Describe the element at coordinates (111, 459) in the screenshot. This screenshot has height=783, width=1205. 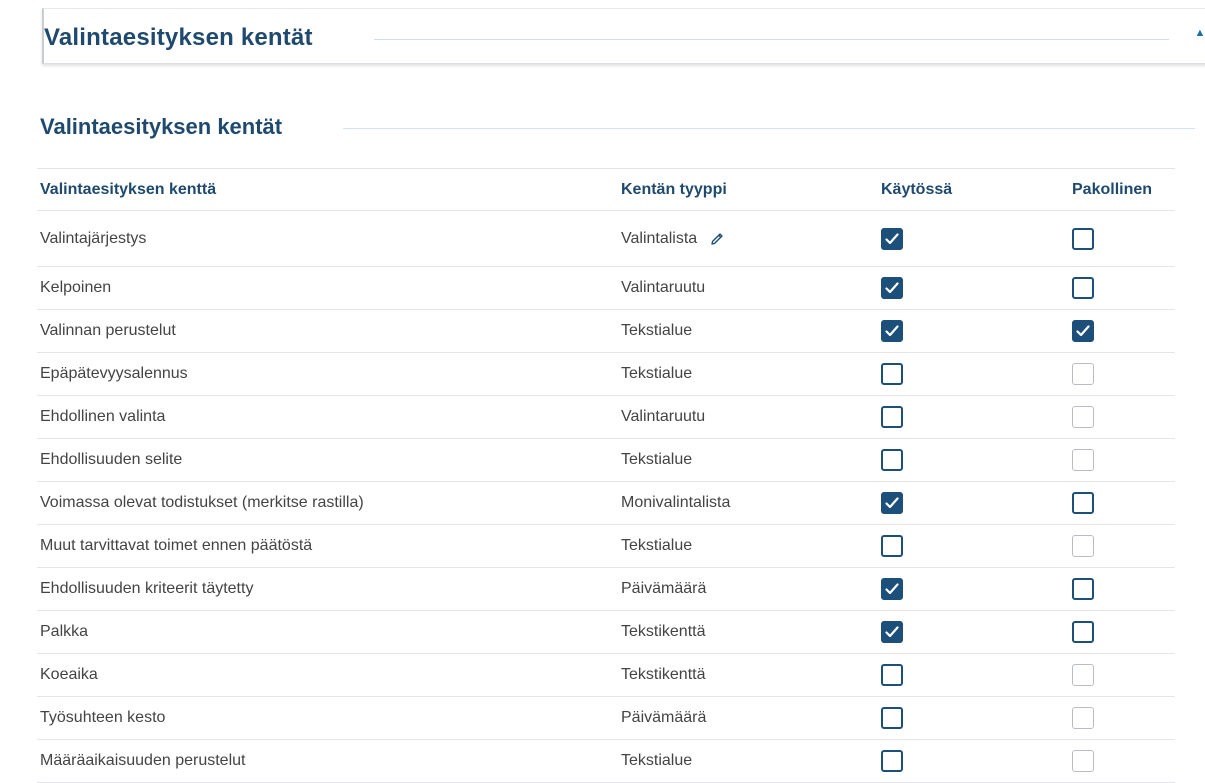
I see `field-name: Ehdollisuuden selite` at that location.